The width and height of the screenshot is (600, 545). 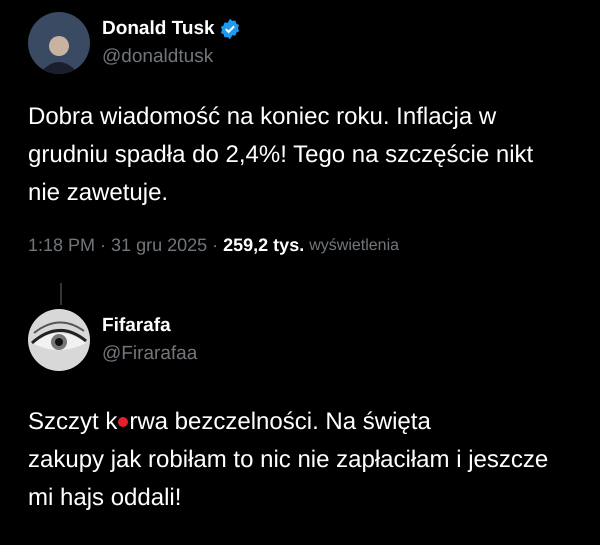 I want to click on tweet-date: 31 gru 2025, so click(x=159, y=245).